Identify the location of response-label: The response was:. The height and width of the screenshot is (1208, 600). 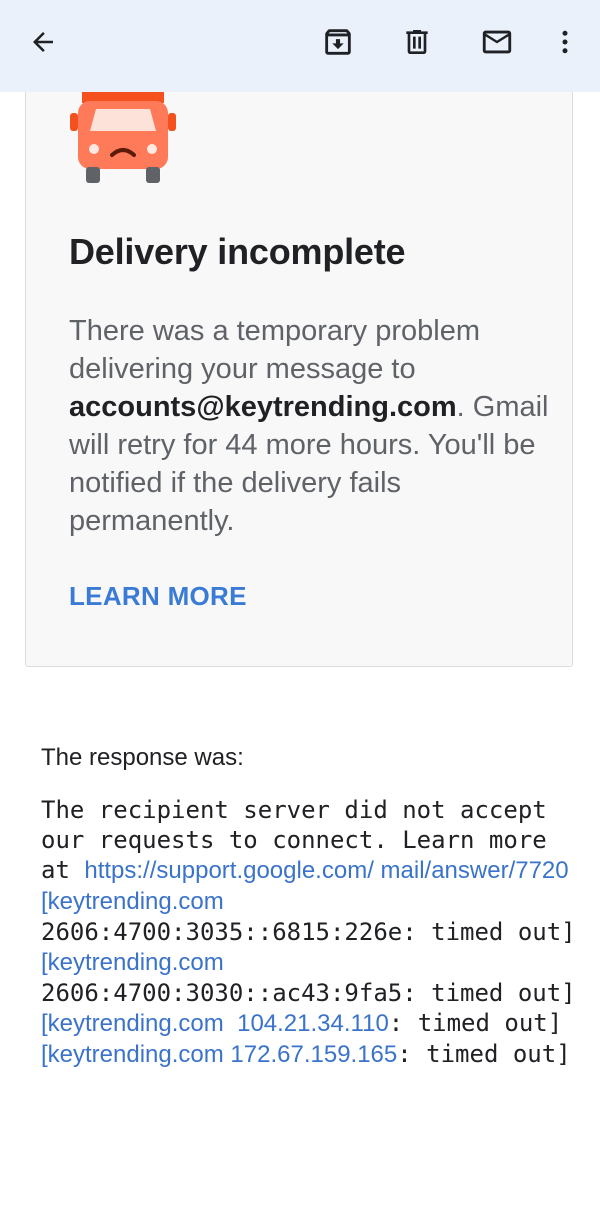
(142, 757).